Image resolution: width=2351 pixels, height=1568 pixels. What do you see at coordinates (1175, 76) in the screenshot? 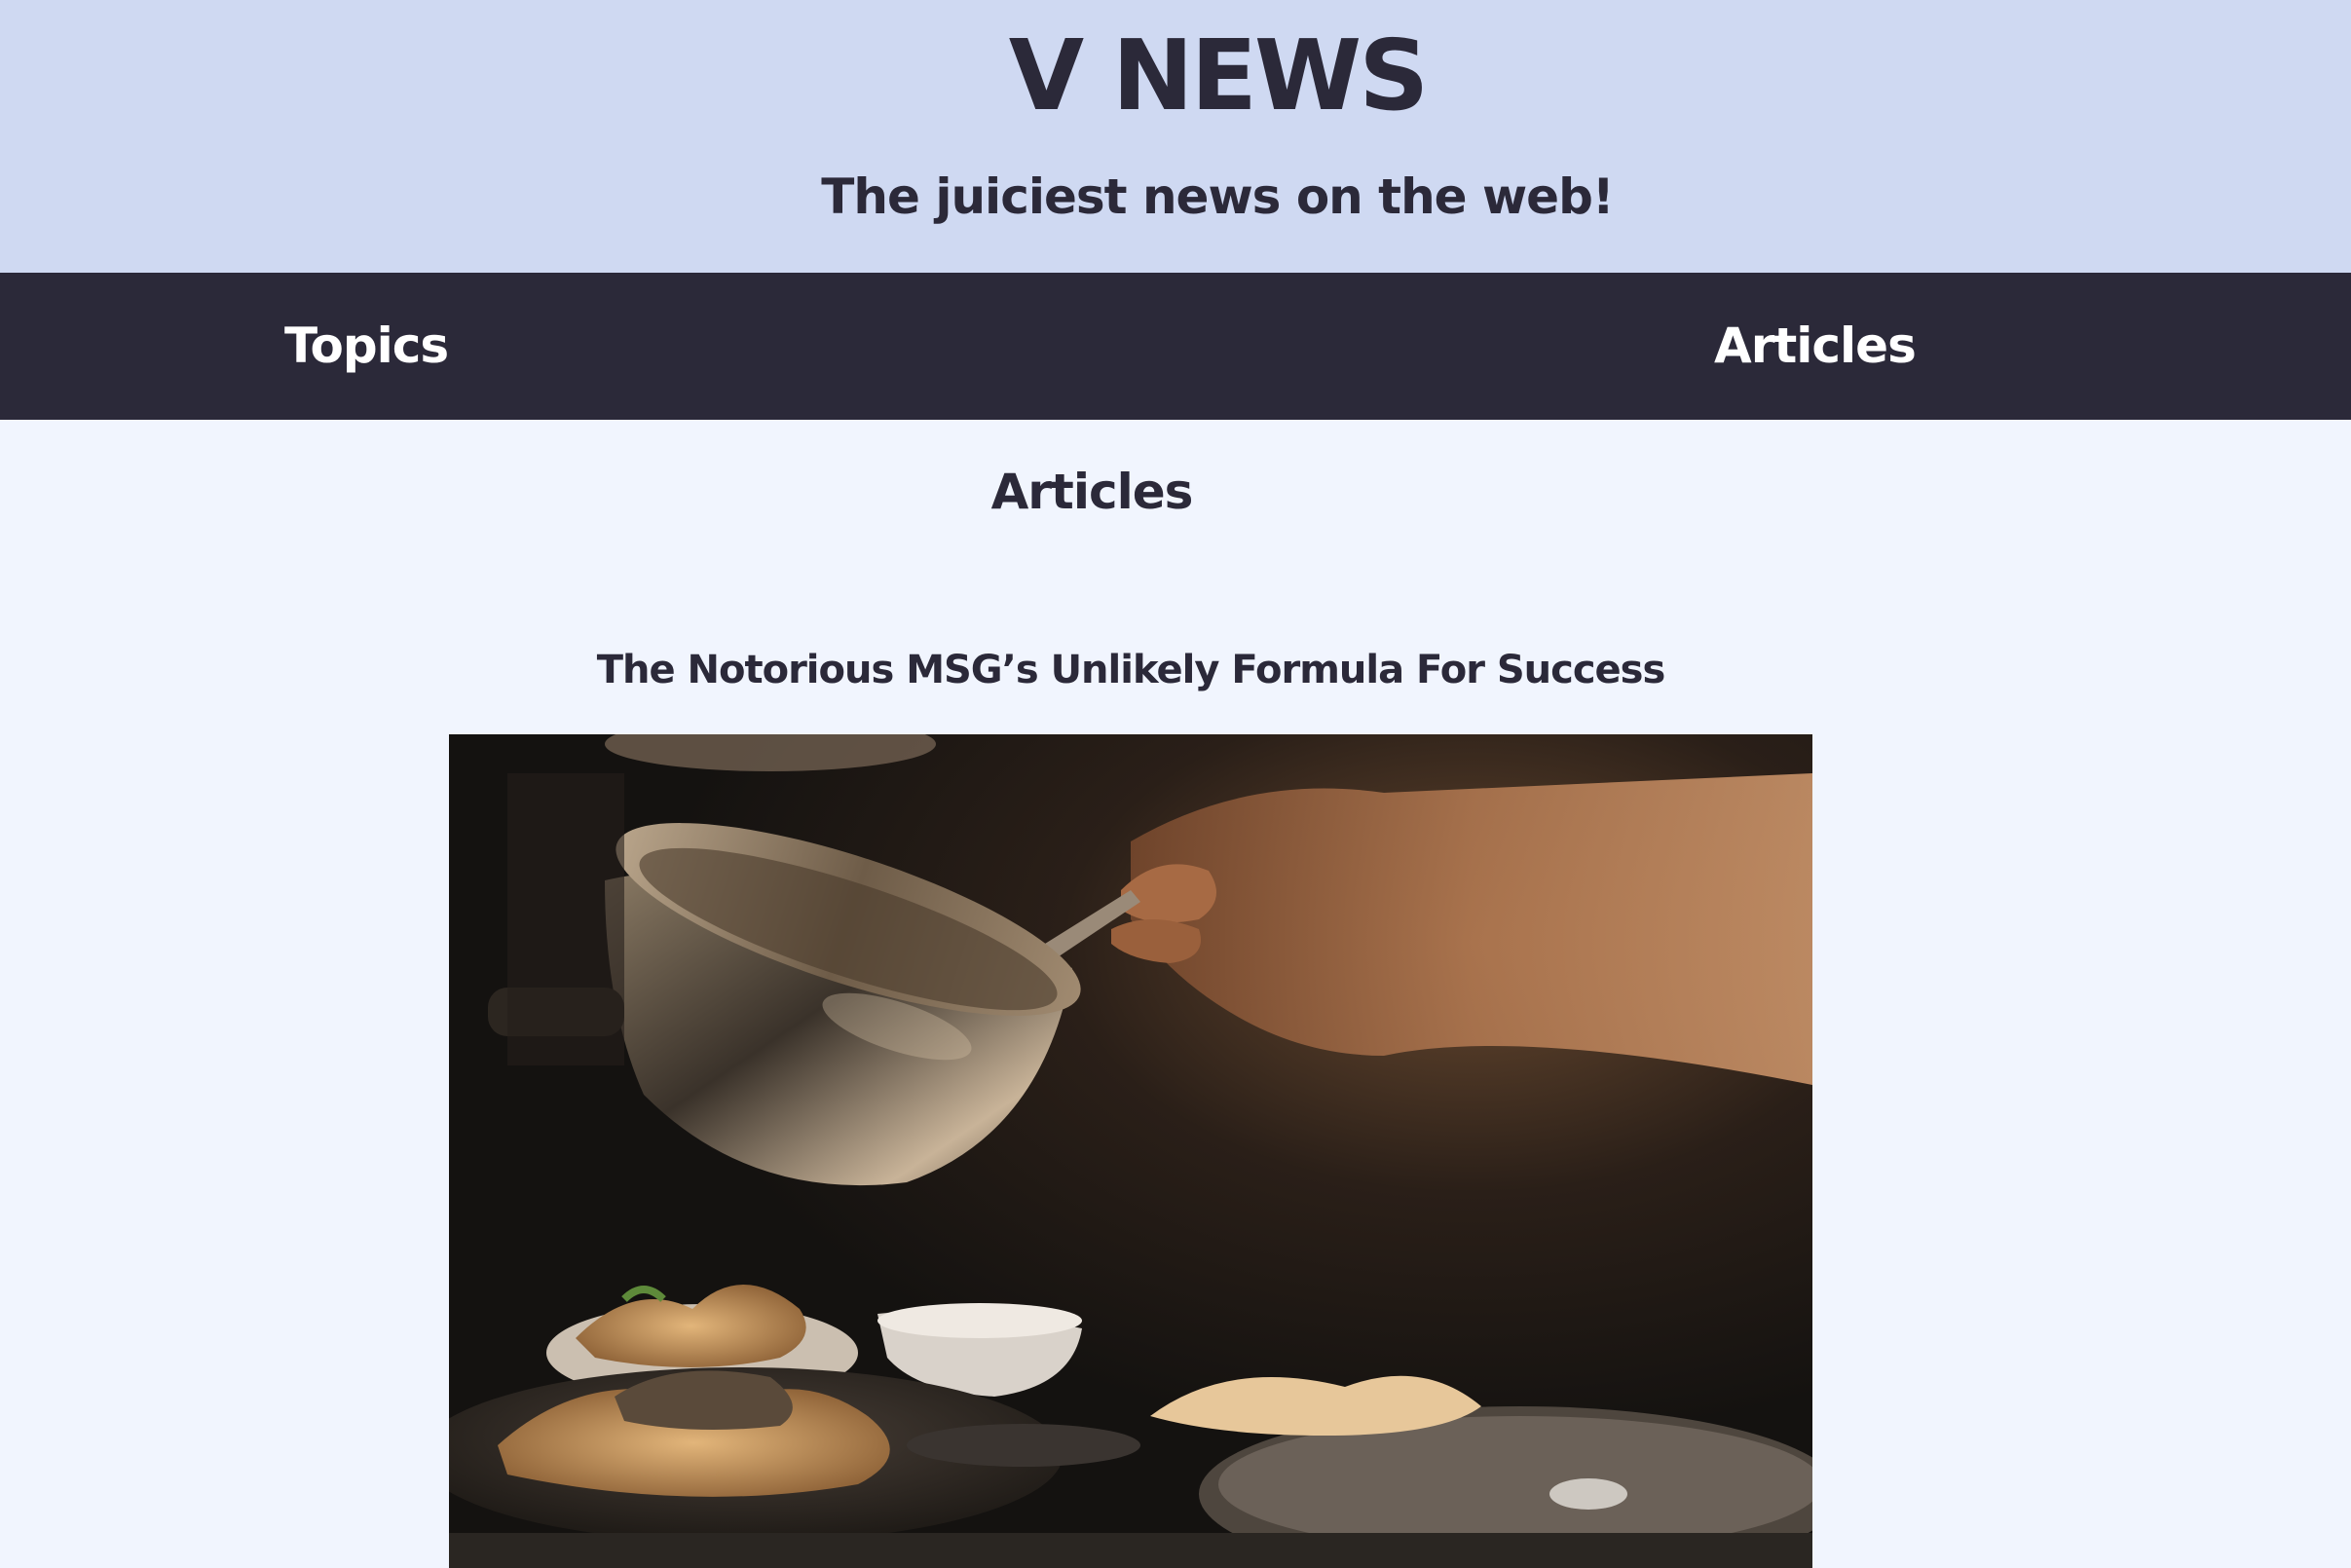
I see `site-title: V NEWS` at bounding box center [1175, 76].